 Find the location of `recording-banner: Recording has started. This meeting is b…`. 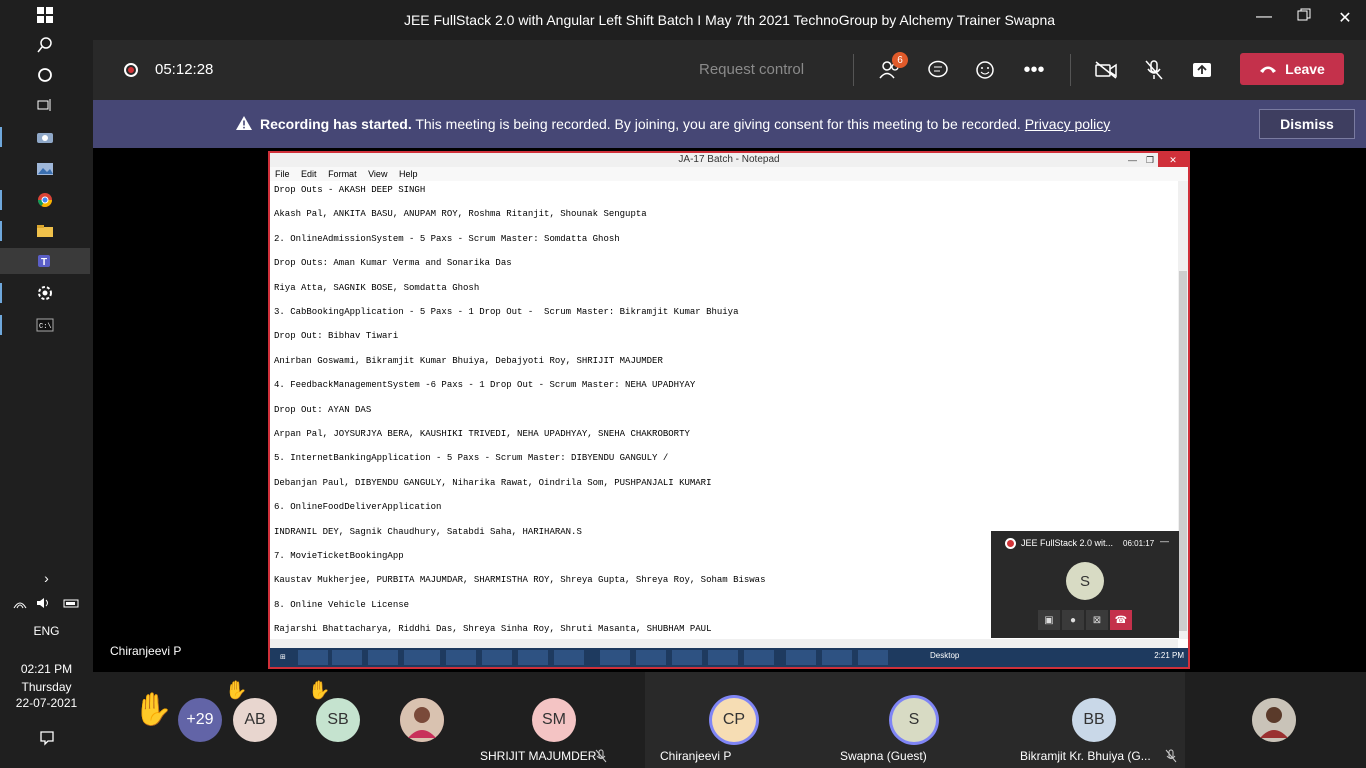

recording-banner: Recording has started. This meeting is b… is located at coordinates (729, 124).